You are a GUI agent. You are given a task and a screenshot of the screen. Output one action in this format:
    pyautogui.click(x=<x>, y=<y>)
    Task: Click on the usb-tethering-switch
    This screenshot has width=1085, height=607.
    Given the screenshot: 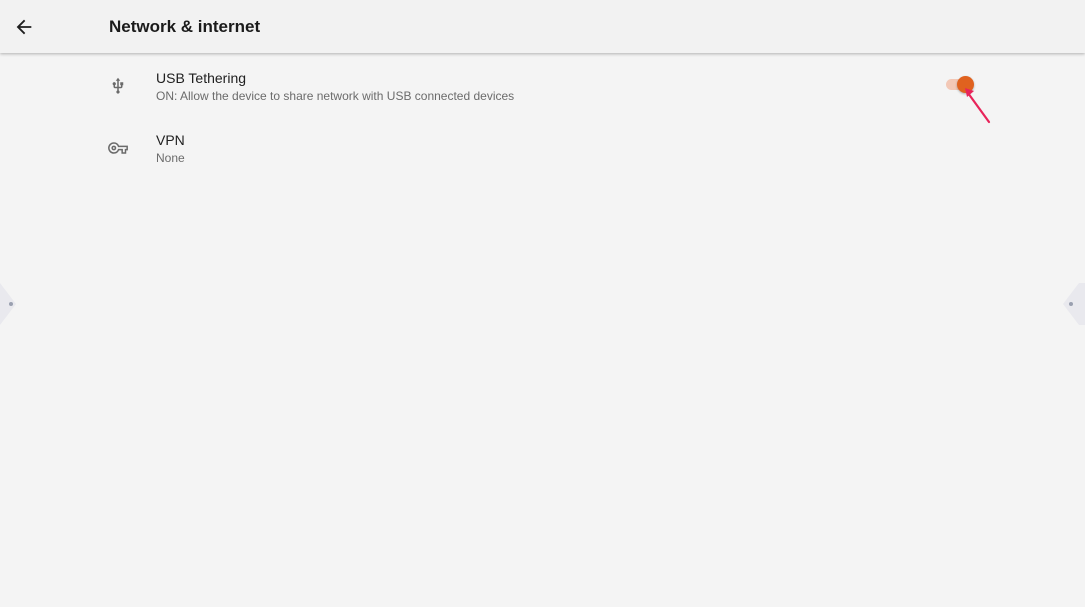 What is the action you would take?
    pyautogui.click(x=960, y=84)
    